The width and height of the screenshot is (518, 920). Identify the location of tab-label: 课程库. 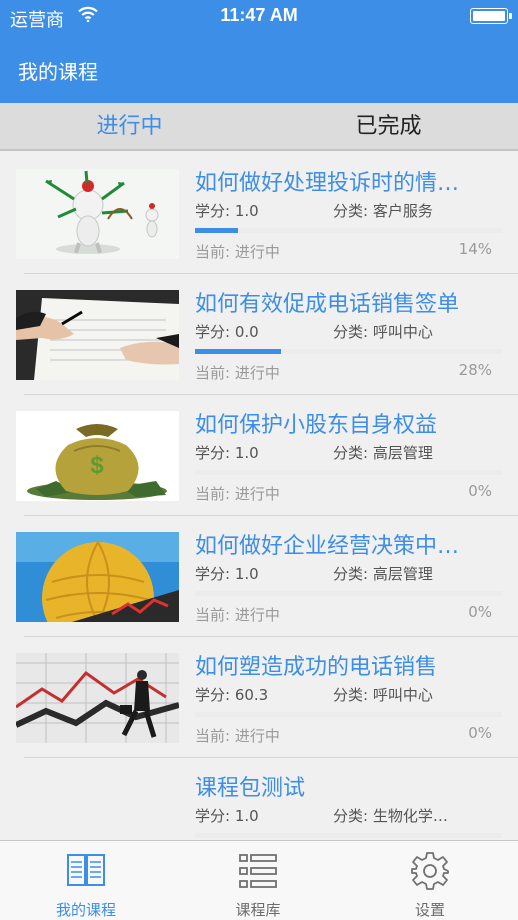
(258, 910).